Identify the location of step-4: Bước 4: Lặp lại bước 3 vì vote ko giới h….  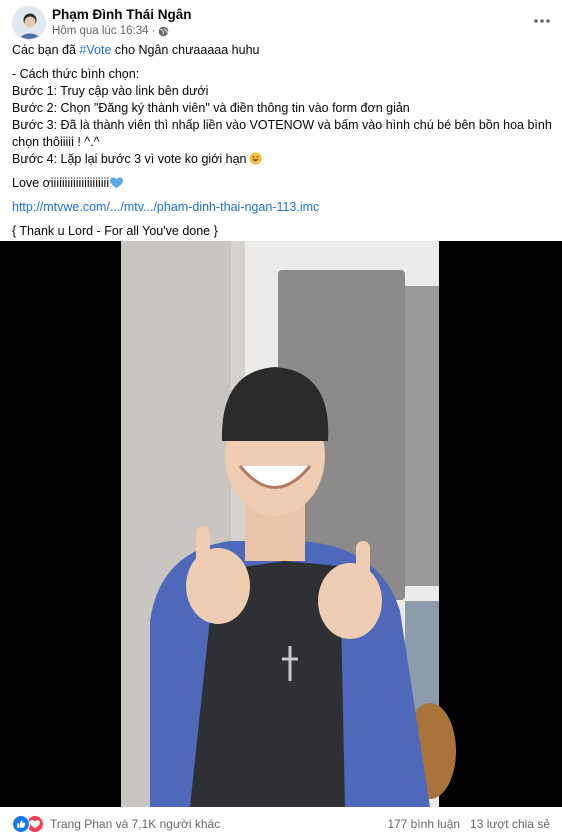
(129, 159).